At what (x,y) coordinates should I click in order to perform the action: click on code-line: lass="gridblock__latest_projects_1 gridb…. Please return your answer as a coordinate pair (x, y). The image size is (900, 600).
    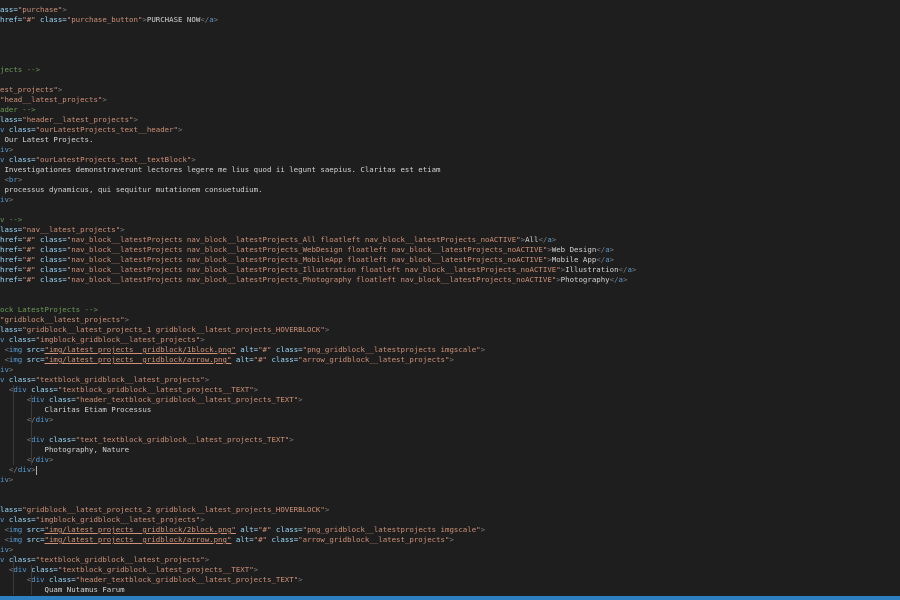
    Looking at the image, I should click on (450, 330).